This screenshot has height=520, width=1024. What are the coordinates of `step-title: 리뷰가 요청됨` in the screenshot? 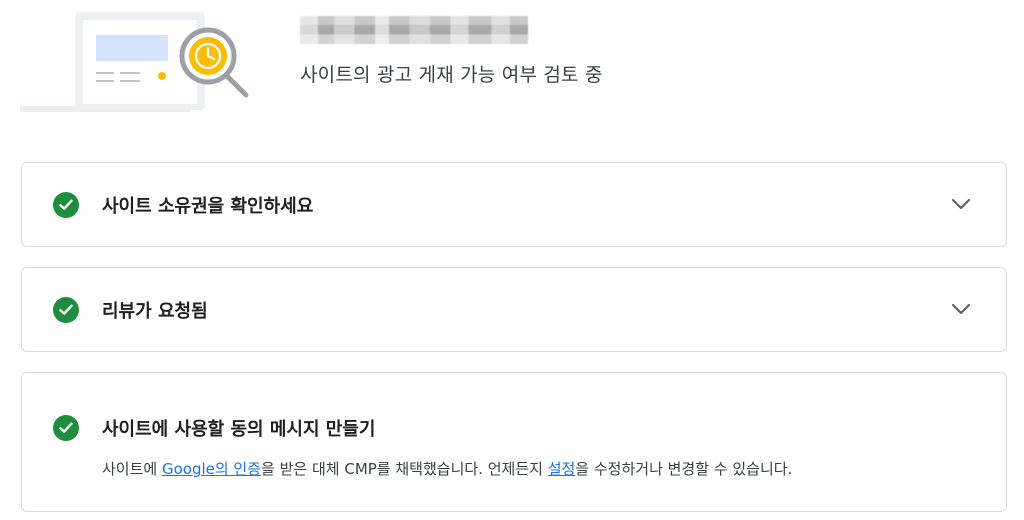 It's located at (155, 311).